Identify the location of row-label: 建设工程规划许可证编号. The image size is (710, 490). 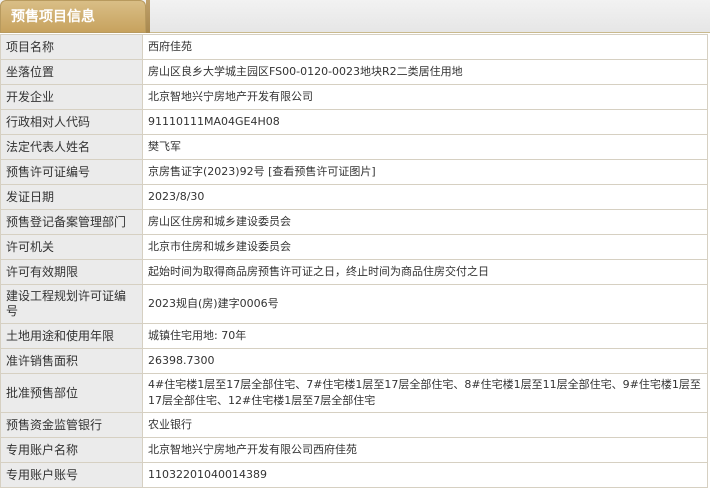
(71, 304).